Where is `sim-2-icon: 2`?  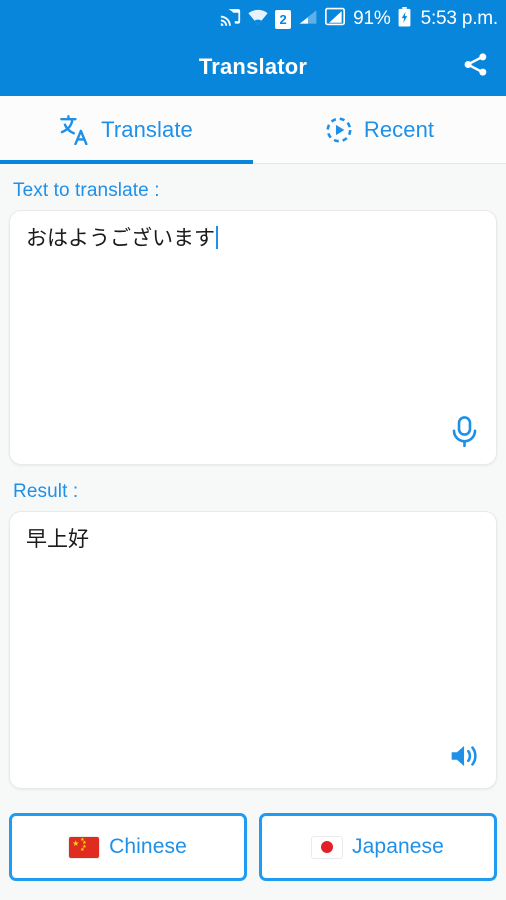
sim-2-icon: 2 is located at coordinates (283, 19).